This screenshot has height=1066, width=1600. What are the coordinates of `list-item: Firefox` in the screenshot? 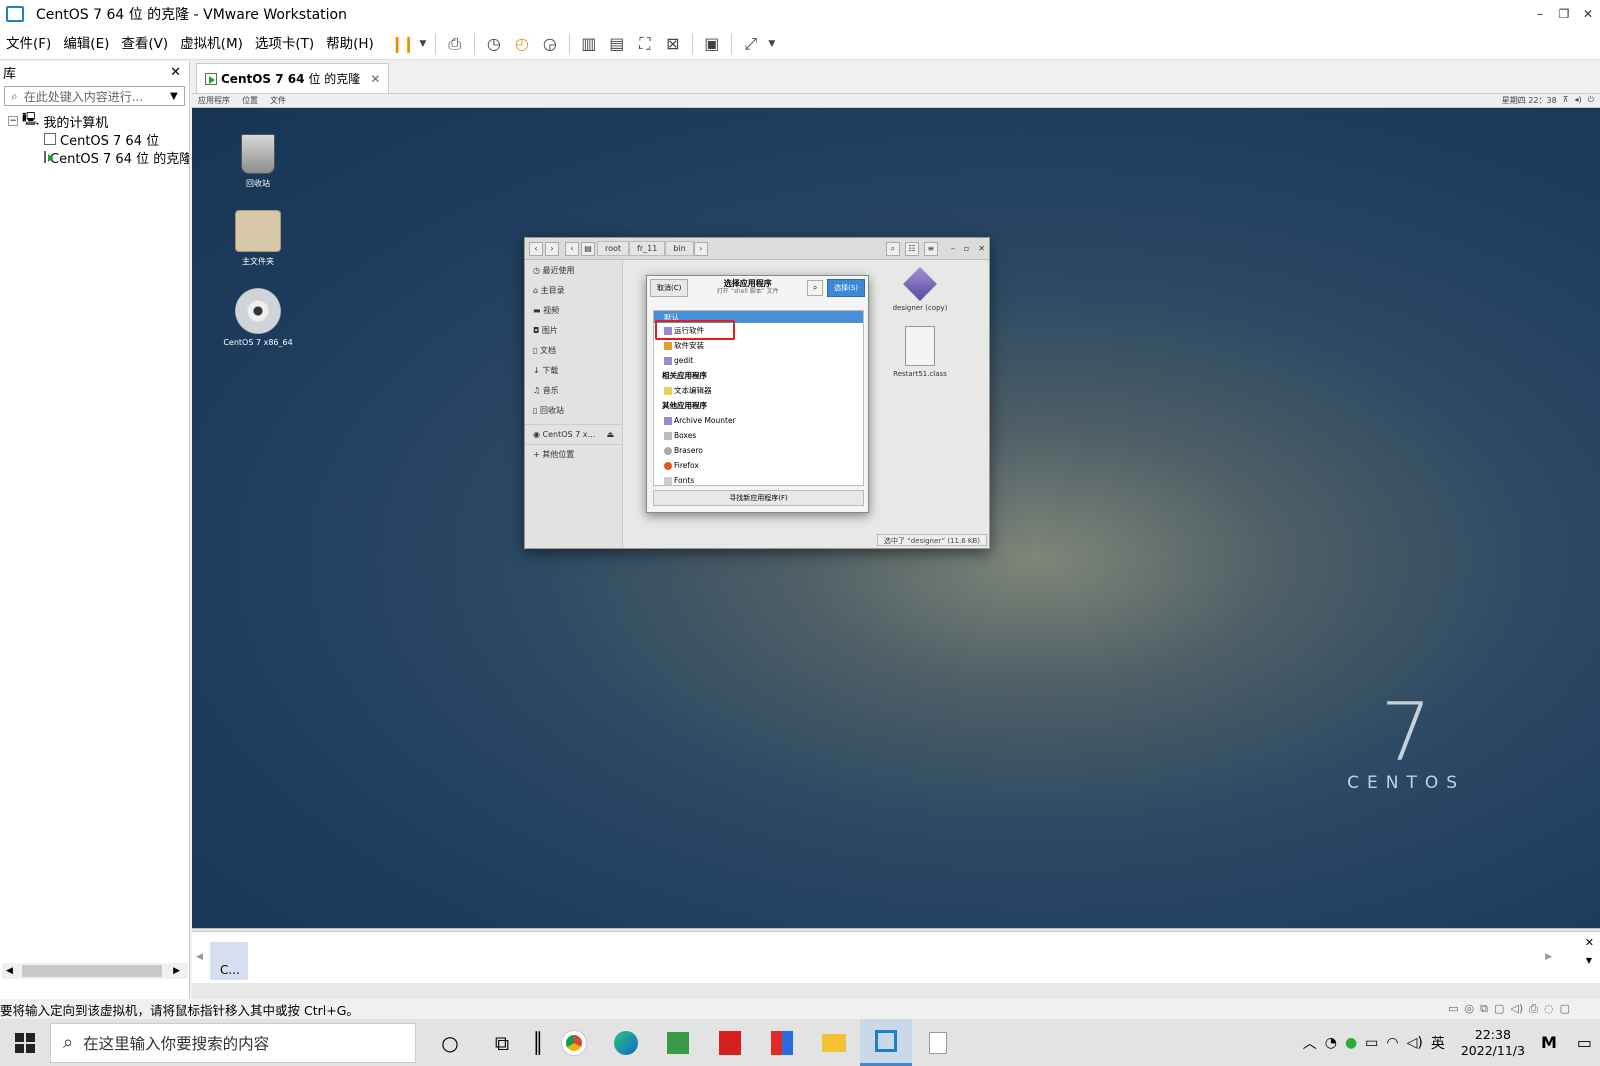 It's located at (758, 465).